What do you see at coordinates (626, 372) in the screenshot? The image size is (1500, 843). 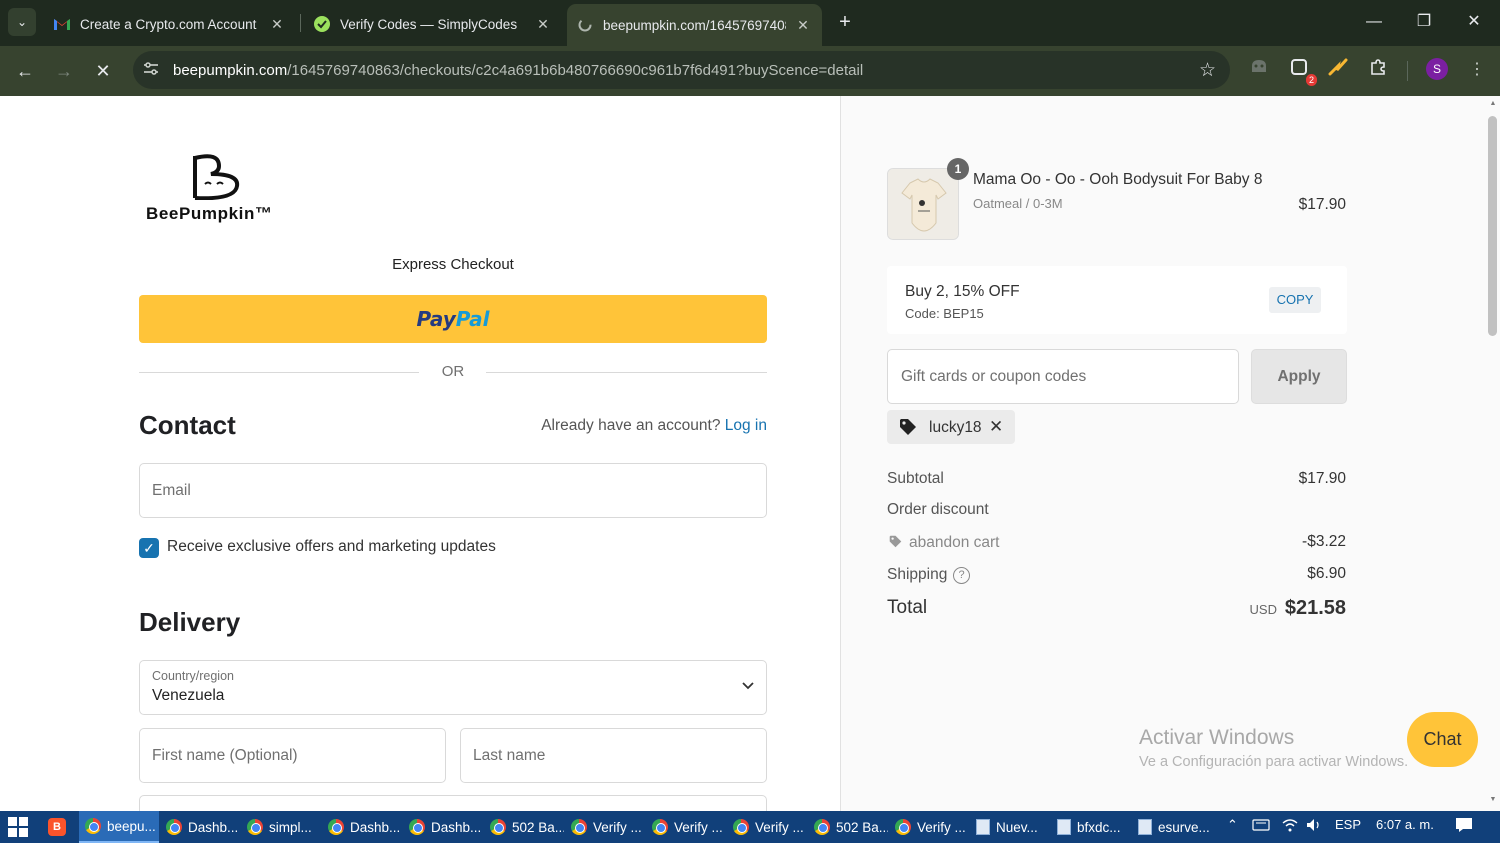 I see `divider-line` at bounding box center [626, 372].